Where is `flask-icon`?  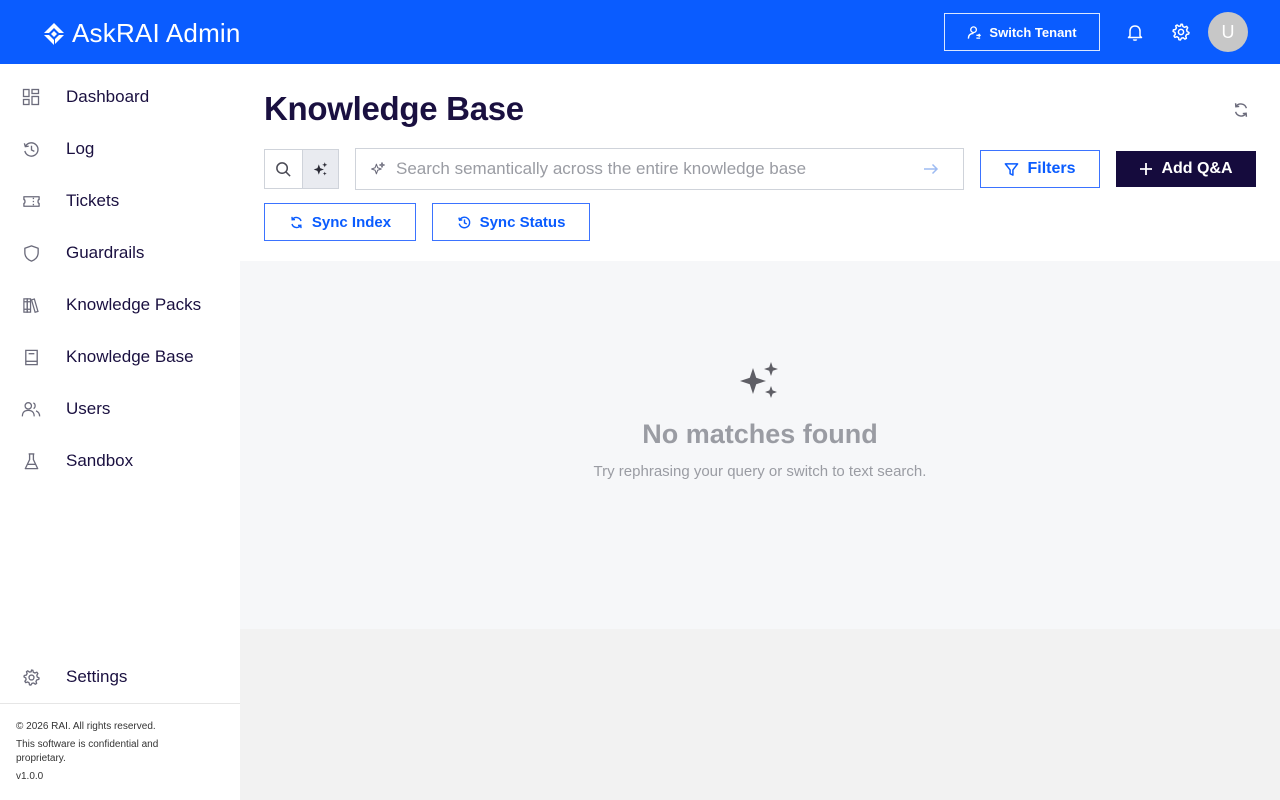 flask-icon is located at coordinates (31, 461).